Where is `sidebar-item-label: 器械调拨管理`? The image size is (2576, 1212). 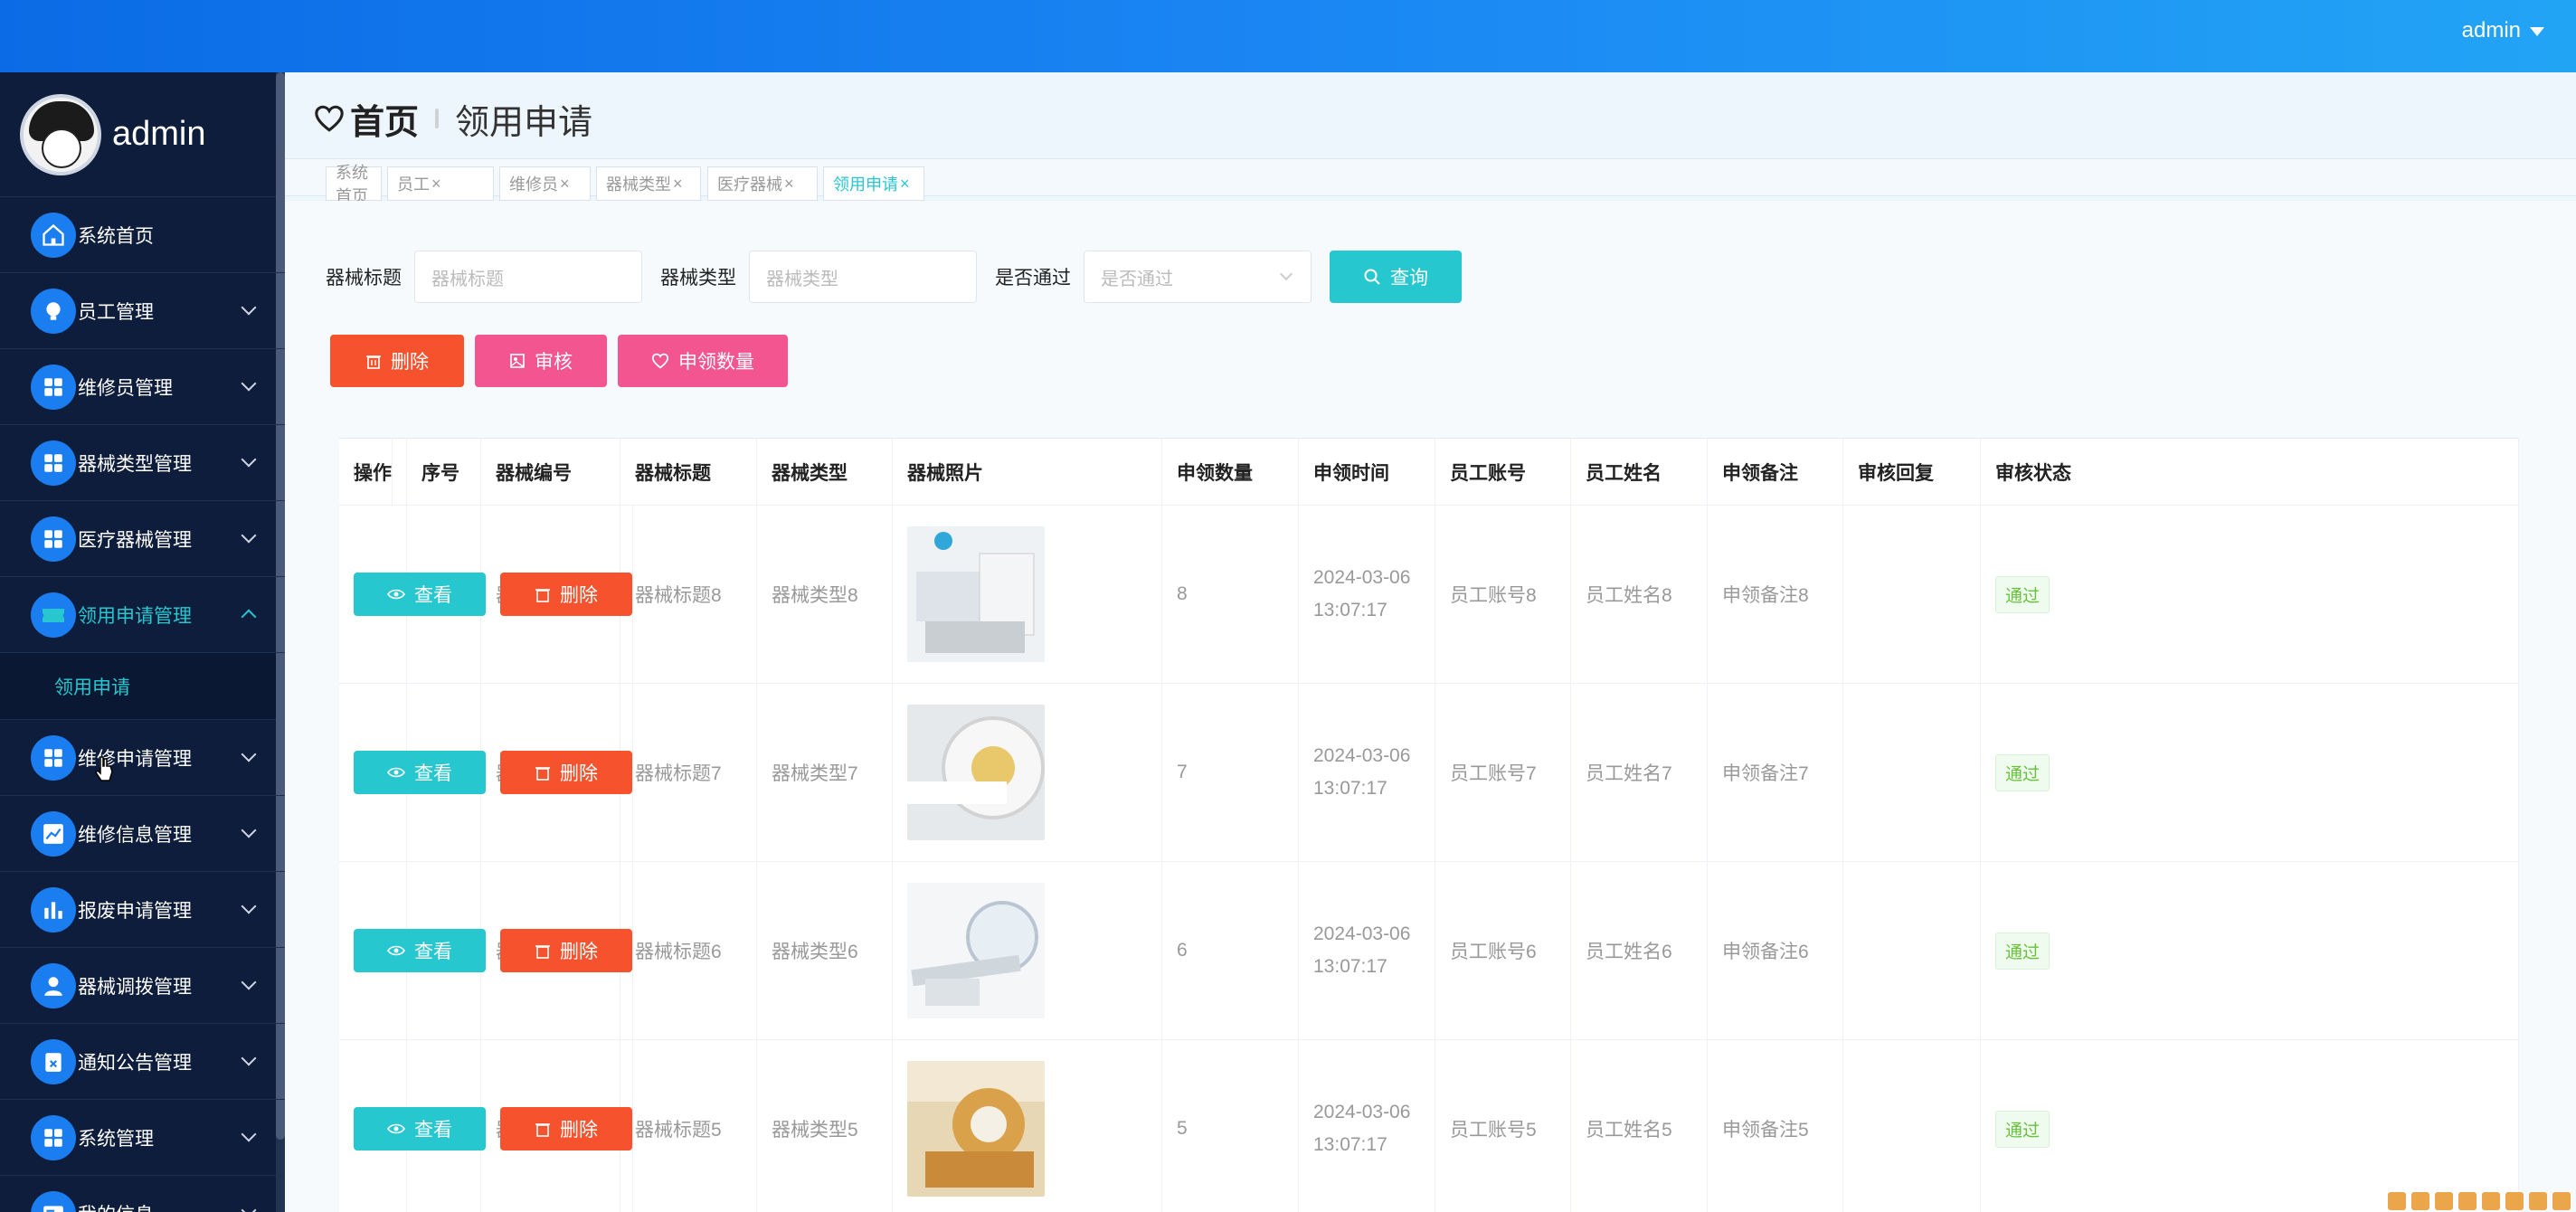 sidebar-item-label: 器械调拨管理 is located at coordinates (135, 987).